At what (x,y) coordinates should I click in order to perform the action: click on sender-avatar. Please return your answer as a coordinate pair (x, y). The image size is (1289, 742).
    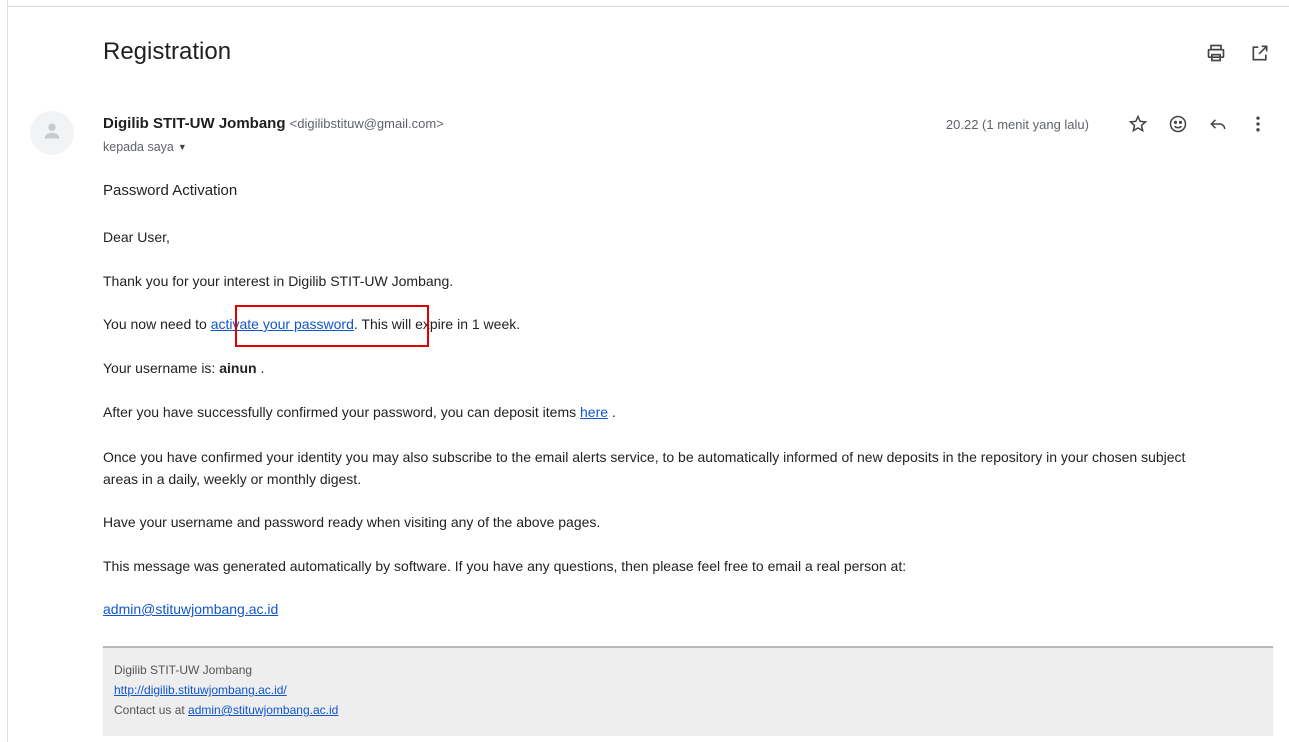
    Looking at the image, I should click on (52, 133).